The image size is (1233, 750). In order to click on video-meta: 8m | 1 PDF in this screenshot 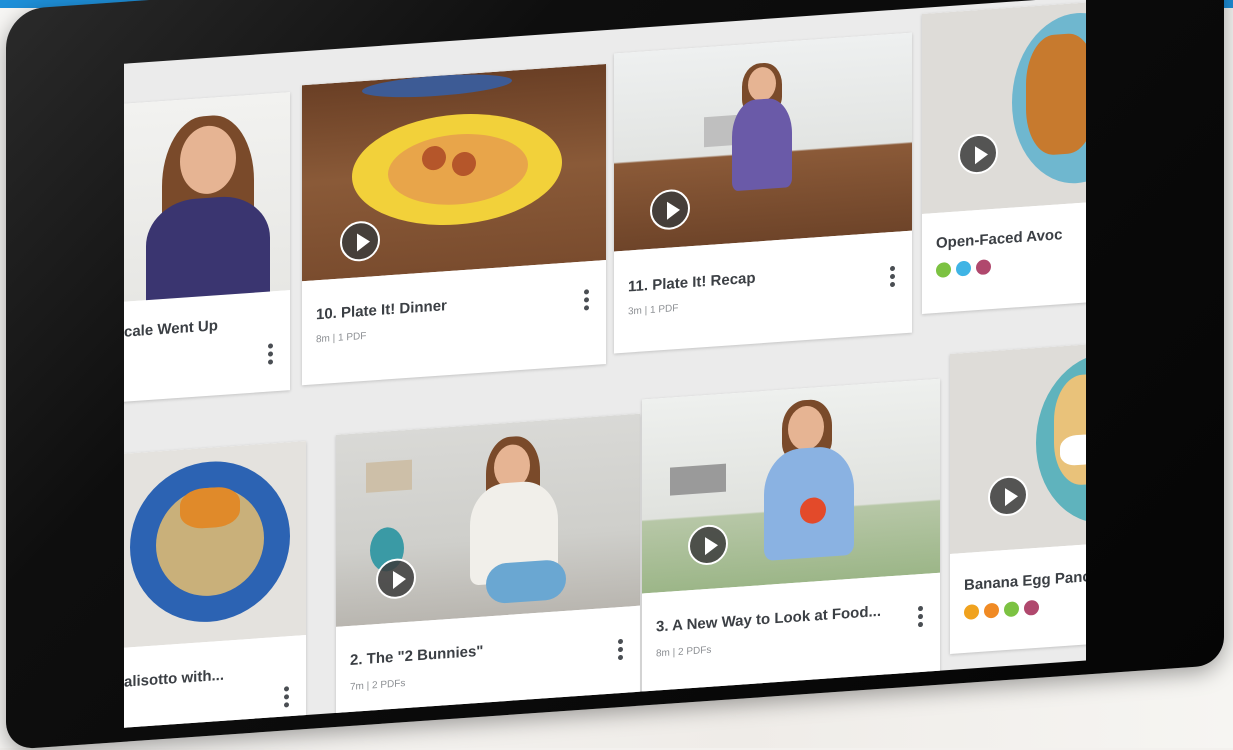, I will do `click(341, 338)`.